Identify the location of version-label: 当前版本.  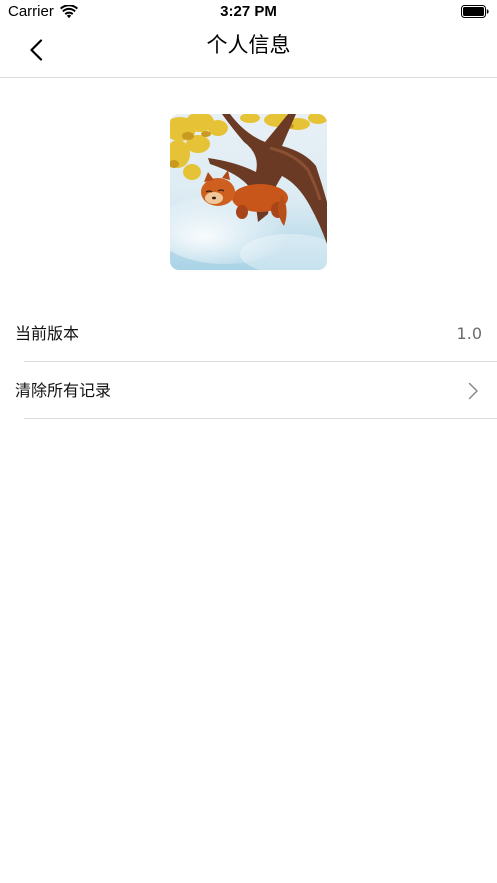
(47, 333).